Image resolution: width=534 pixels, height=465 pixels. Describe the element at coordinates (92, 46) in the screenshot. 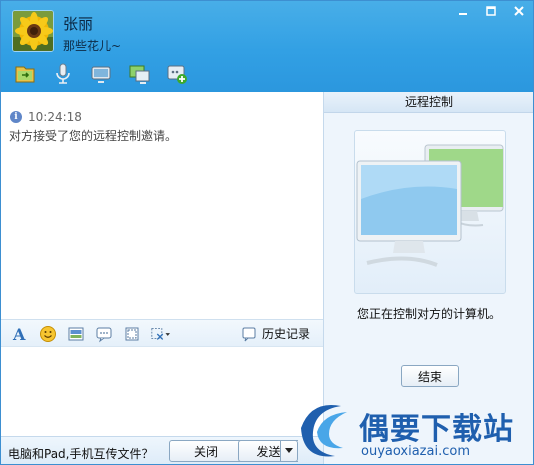

I see `contact-signature: 那些花儿~` at that location.